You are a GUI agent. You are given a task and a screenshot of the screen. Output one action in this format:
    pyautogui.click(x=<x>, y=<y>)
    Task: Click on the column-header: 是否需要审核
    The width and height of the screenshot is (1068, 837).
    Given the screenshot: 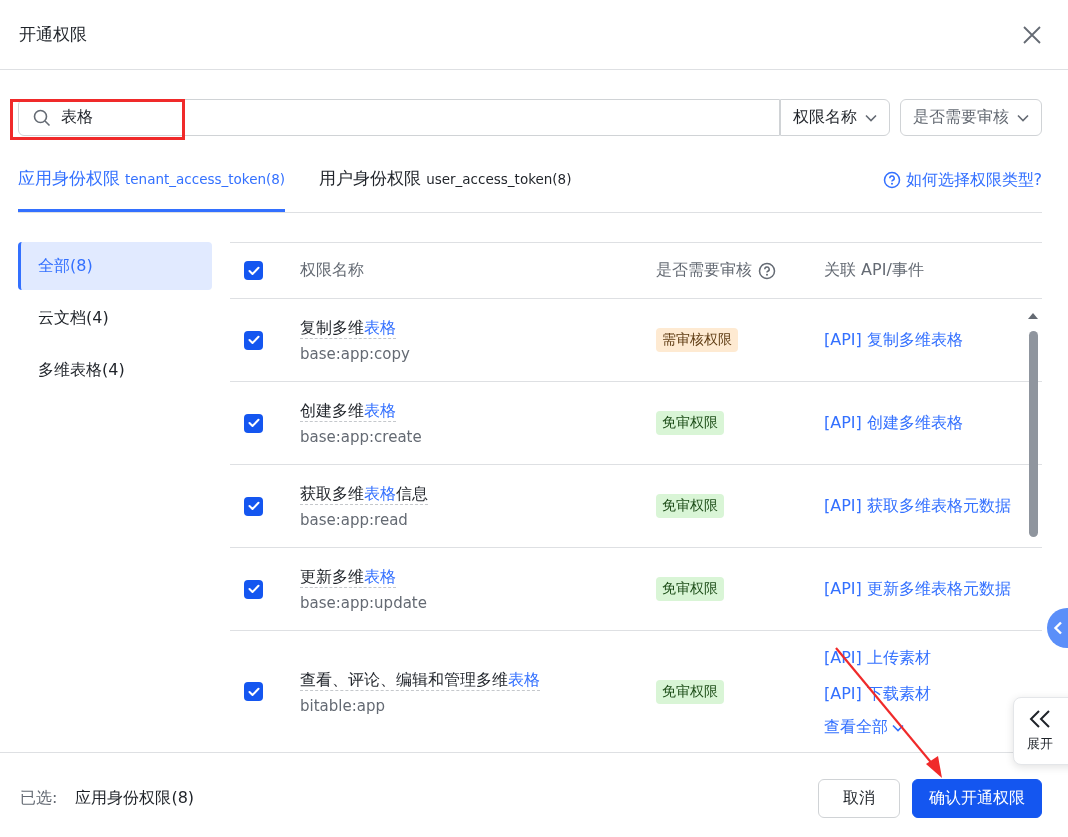 What is the action you would take?
    pyautogui.click(x=704, y=270)
    